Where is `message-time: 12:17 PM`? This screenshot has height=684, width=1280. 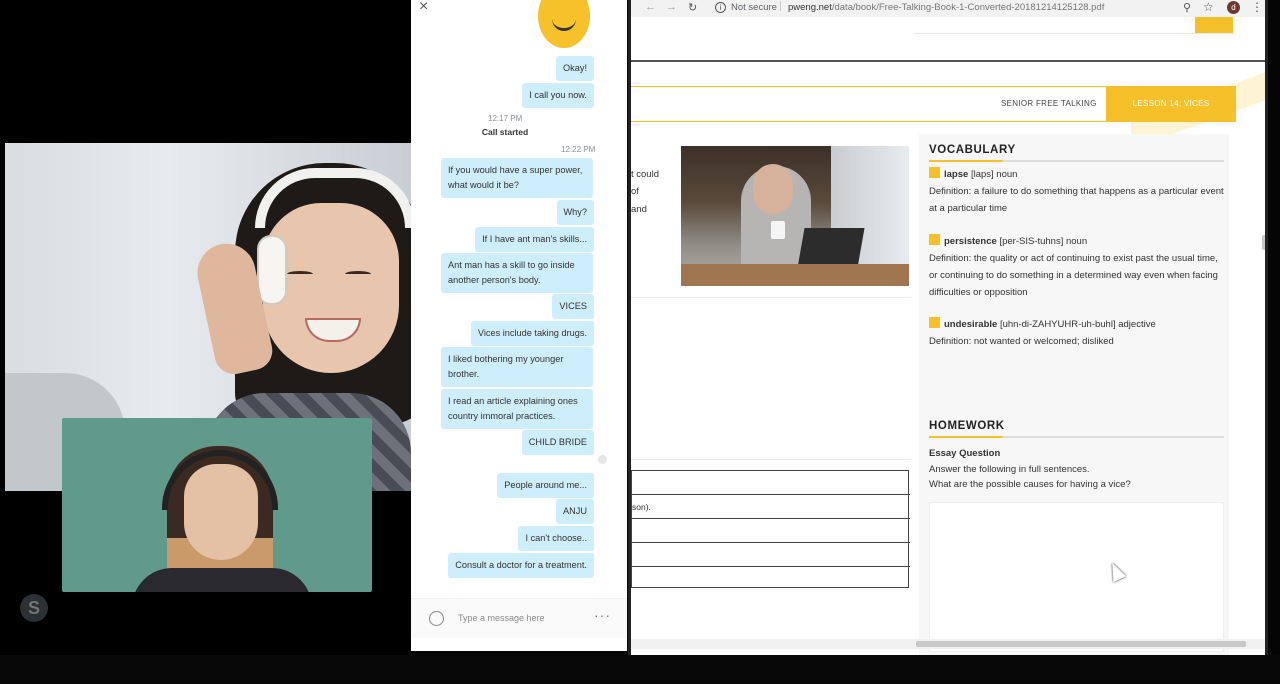
message-time: 12:17 PM is located at coordinates (505, 118).